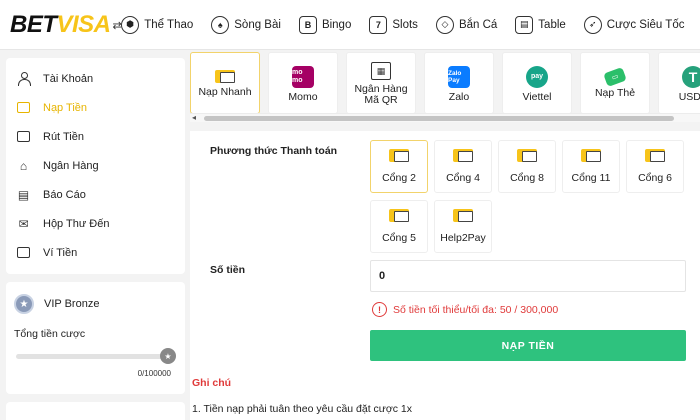 The width and height of the screenshot is (700, 420). I want to click on method-tab-nap-the: ▭ Nạp Thẻ, so click(615, 83).